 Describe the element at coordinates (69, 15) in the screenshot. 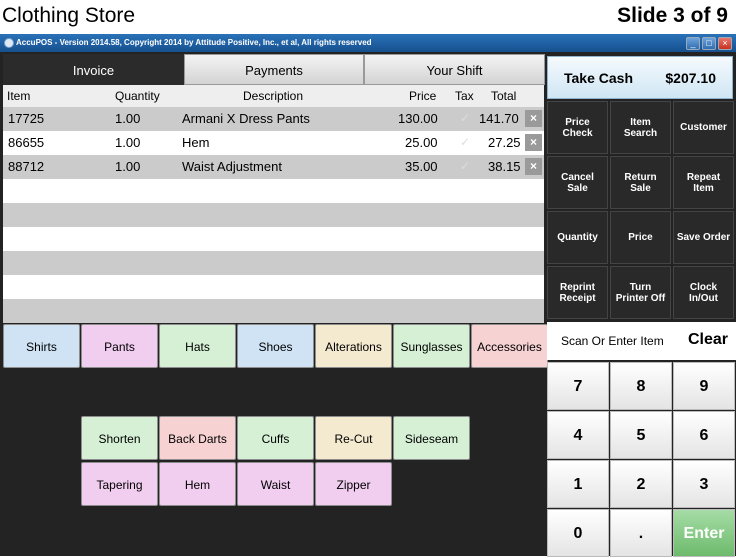

I see `slide-title: Clothing Store` at that location.